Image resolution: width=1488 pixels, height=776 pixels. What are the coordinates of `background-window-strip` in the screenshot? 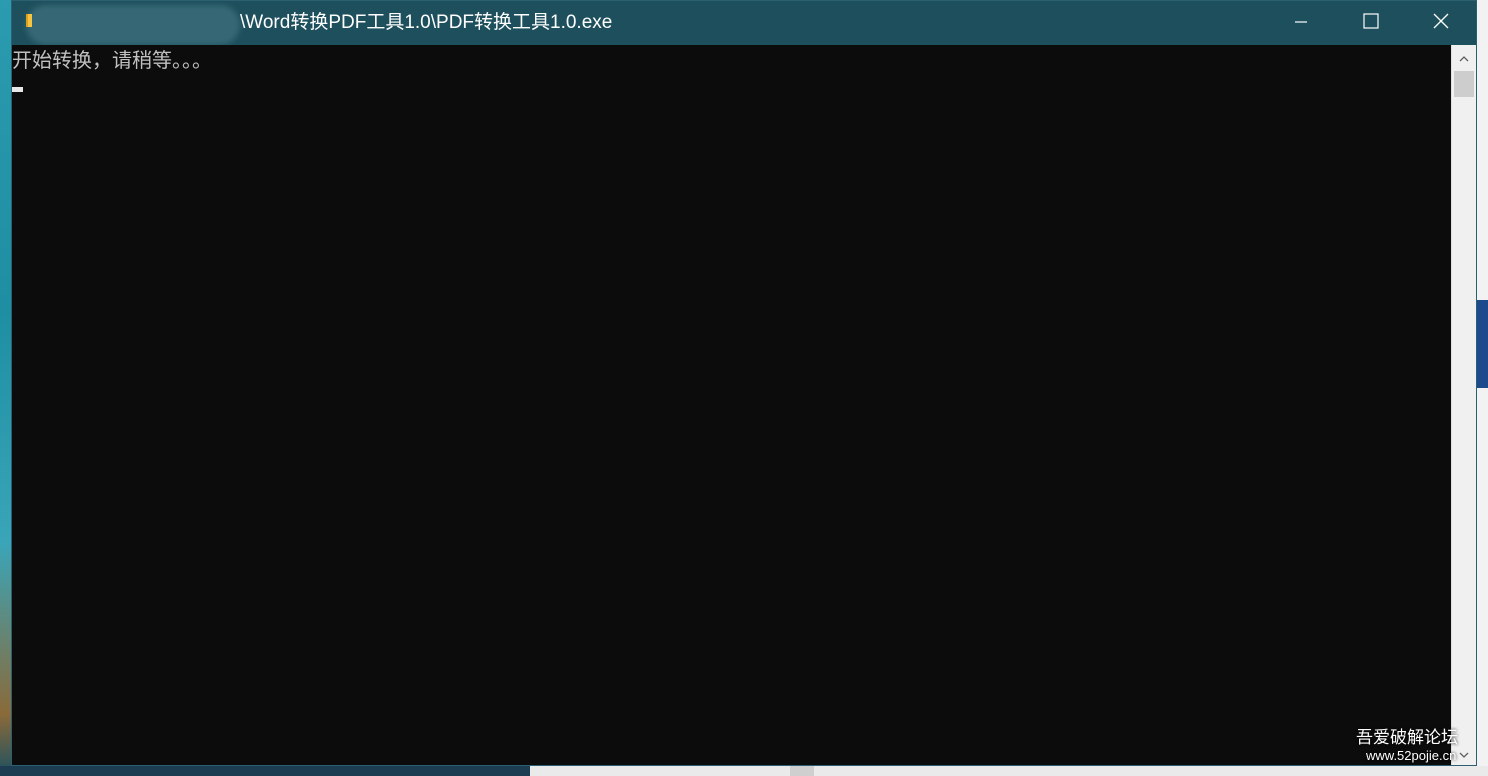 It's located at (1482, 344).